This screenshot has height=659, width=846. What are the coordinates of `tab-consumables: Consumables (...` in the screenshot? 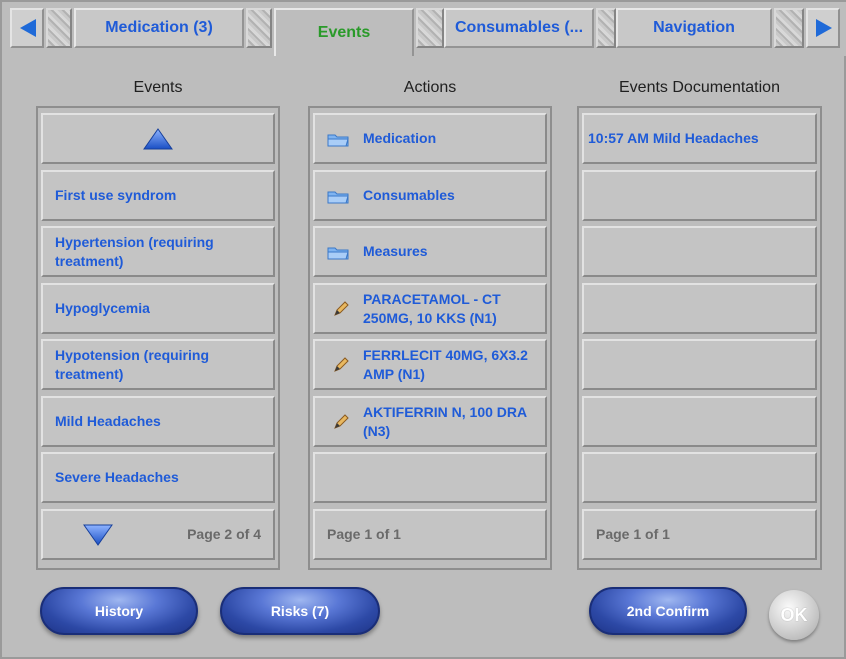 It's located at (519, 28).